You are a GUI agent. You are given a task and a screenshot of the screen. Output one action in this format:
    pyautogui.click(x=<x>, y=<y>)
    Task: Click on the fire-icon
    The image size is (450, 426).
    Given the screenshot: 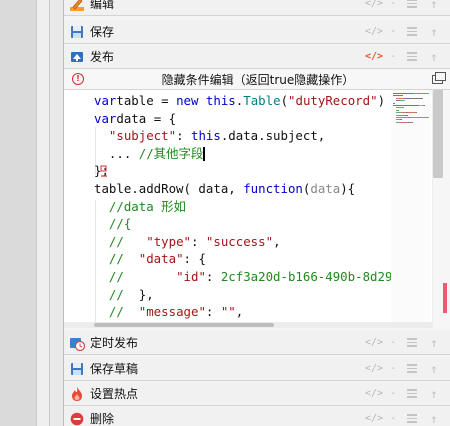 What is the action you would take?
    pyautogui.click(x=77, y=394)
    